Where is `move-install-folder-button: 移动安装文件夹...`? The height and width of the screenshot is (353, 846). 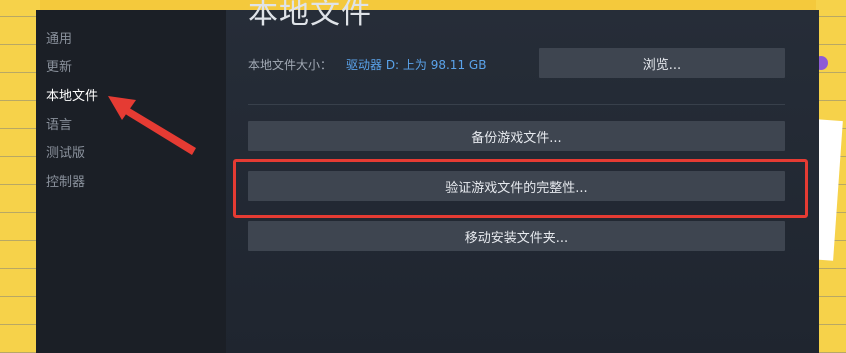 move-install-folder-button: 移动安装文件夹... is located at coordinates (516, 236).